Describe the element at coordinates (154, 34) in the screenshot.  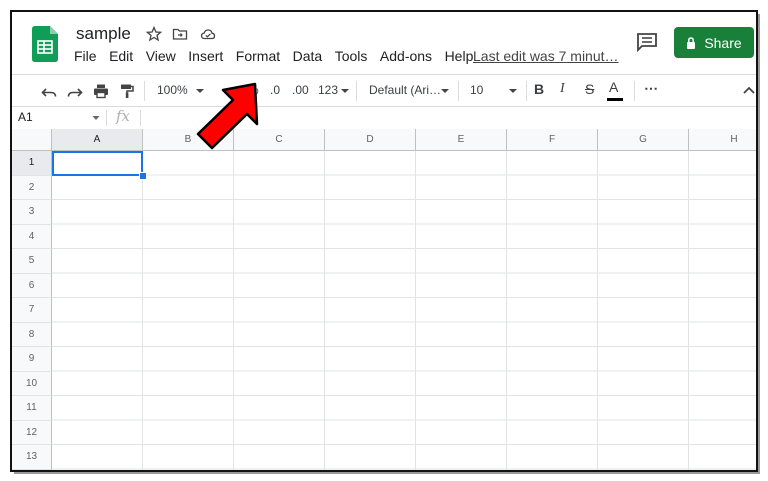
I see `star-icon` at that location.